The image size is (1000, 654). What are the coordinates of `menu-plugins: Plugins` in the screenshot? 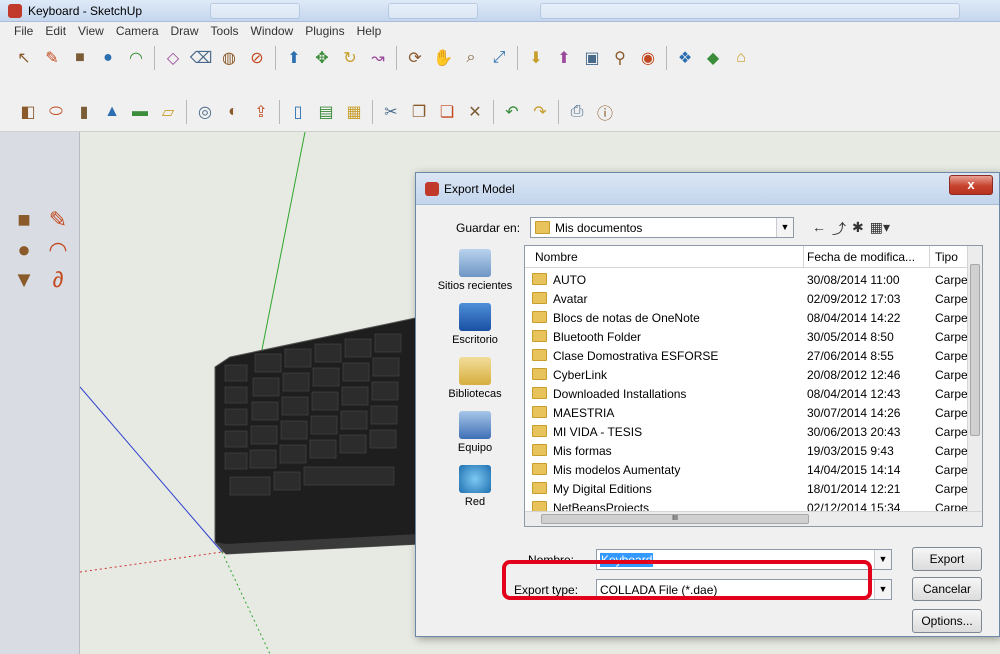 It's located at (324, 31).